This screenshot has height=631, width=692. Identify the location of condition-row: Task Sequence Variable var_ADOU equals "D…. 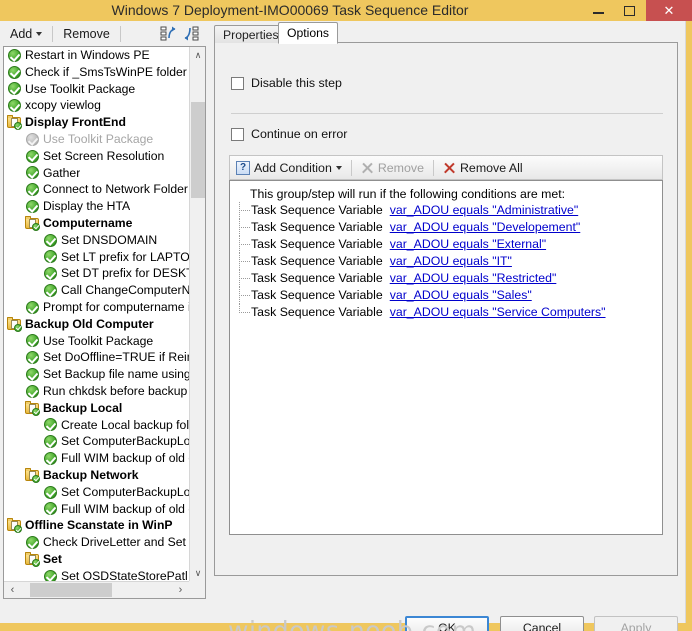
(446, 227).